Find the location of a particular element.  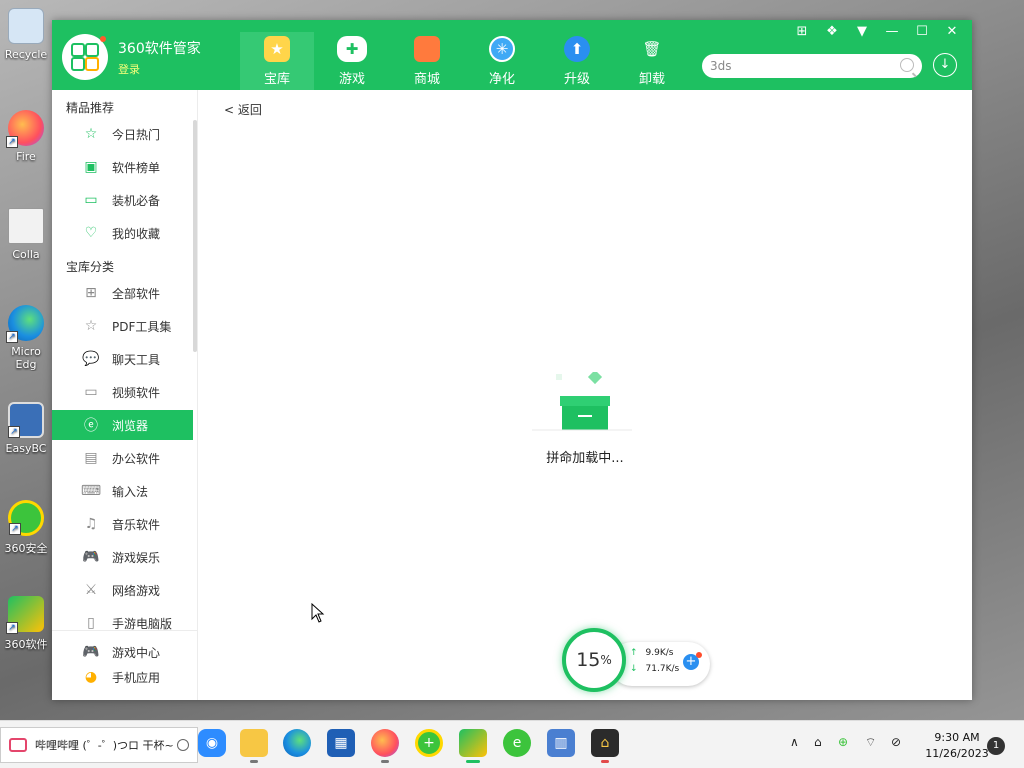

tab-uninstall: 🗑 卸载 is located at coordinates (652, 61).